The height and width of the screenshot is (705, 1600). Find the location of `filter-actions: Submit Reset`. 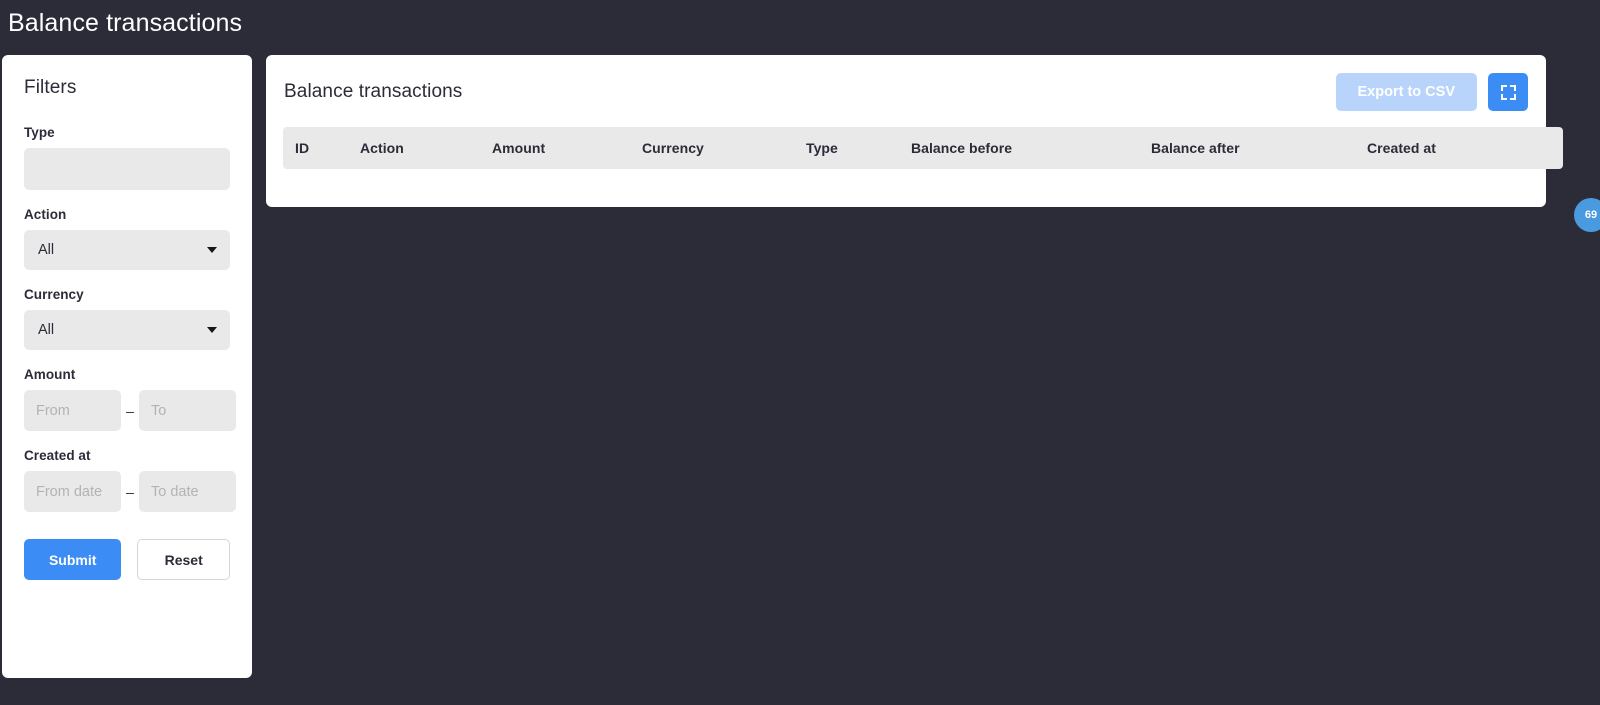

filter-actions: Submit Reset is located at coordinates (127, 559).